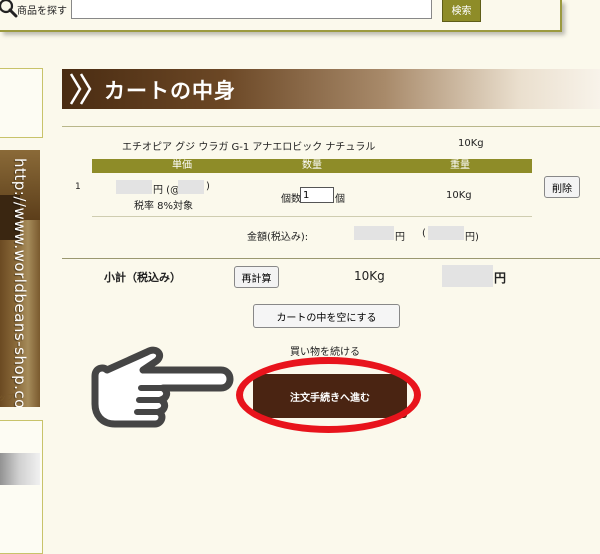  What do you see at coordinates (21, 103) in the screenshot?
I see `sidebar-box-top` at bounding box center [21, 103].